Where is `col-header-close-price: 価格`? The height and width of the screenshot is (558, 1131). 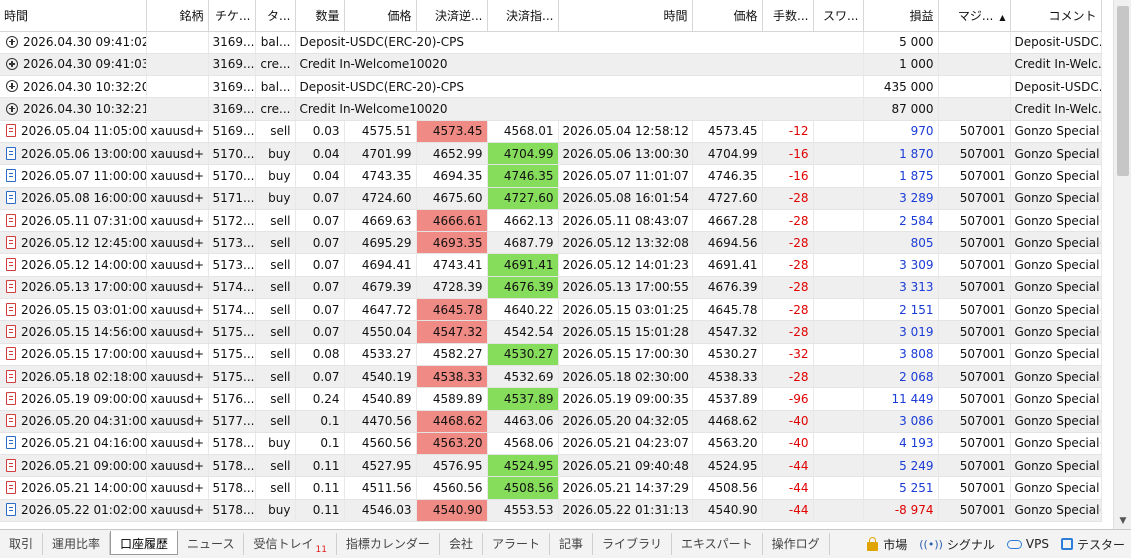
col-header-close-price: 価格 is located at coordinates (727, 16).